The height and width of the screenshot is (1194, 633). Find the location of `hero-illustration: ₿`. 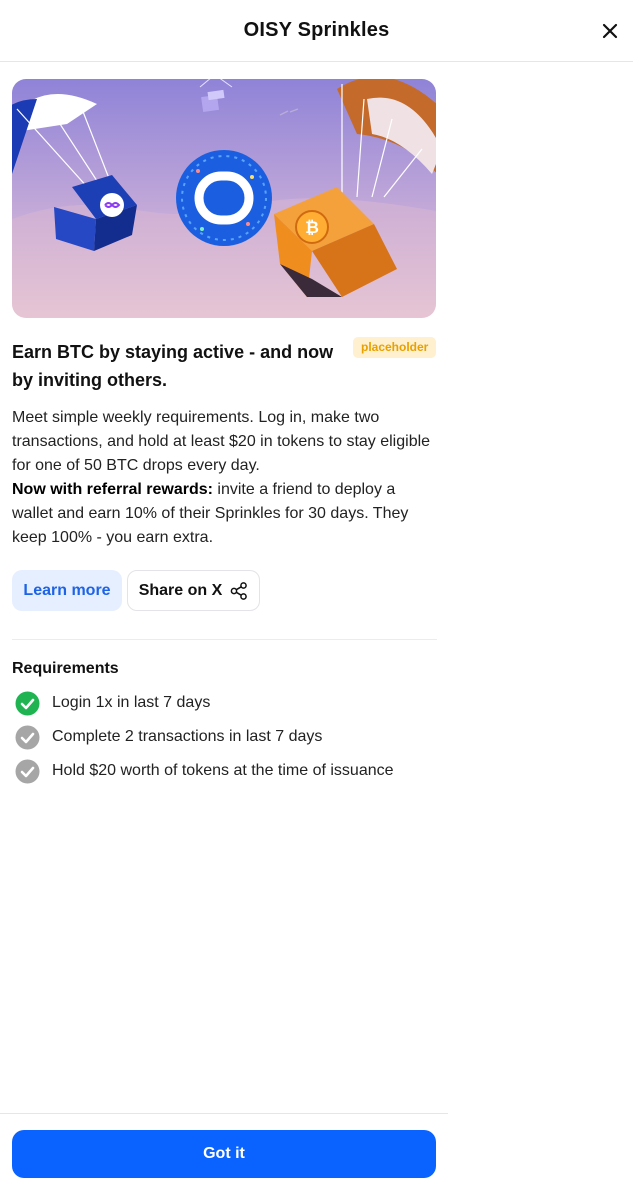

hero-illustration: ₿ is located at coordinates (224, 198).